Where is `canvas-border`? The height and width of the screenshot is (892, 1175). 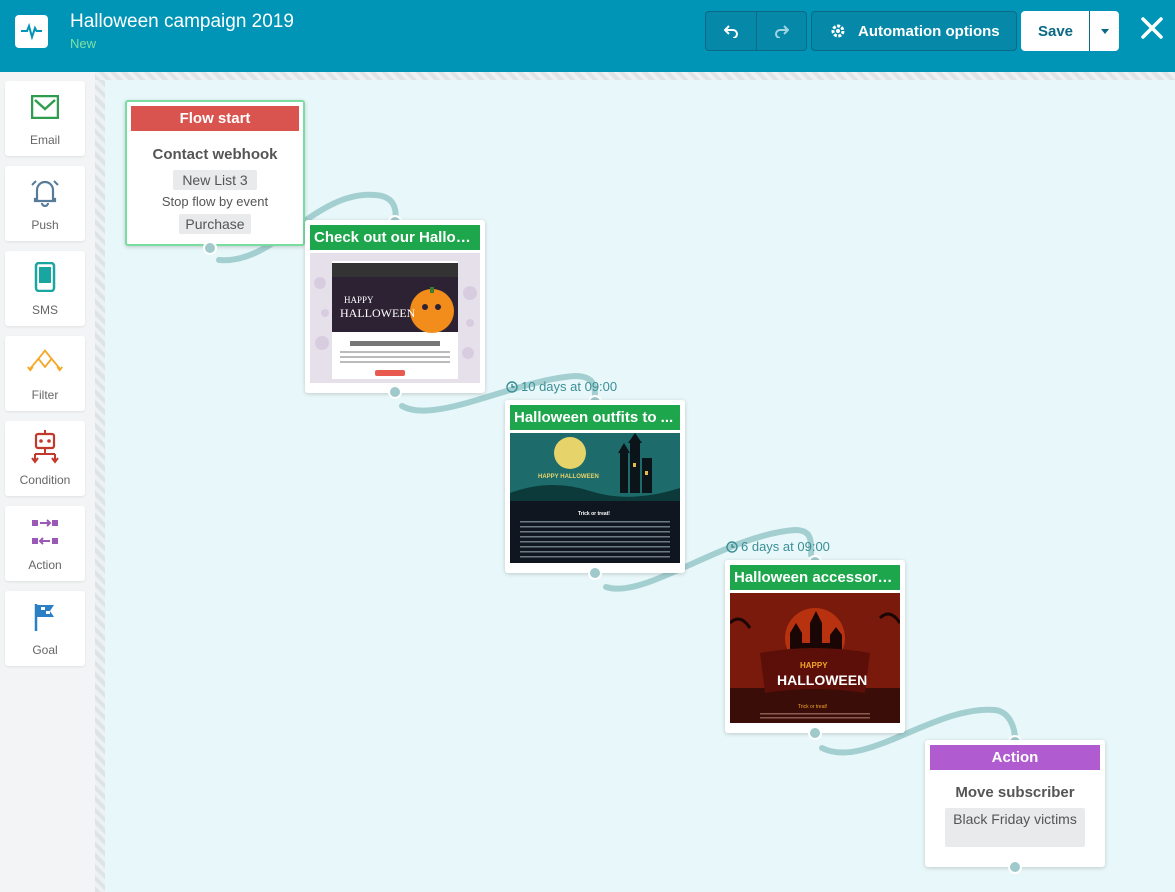 canvas-border is located at coordinates (100, 482).